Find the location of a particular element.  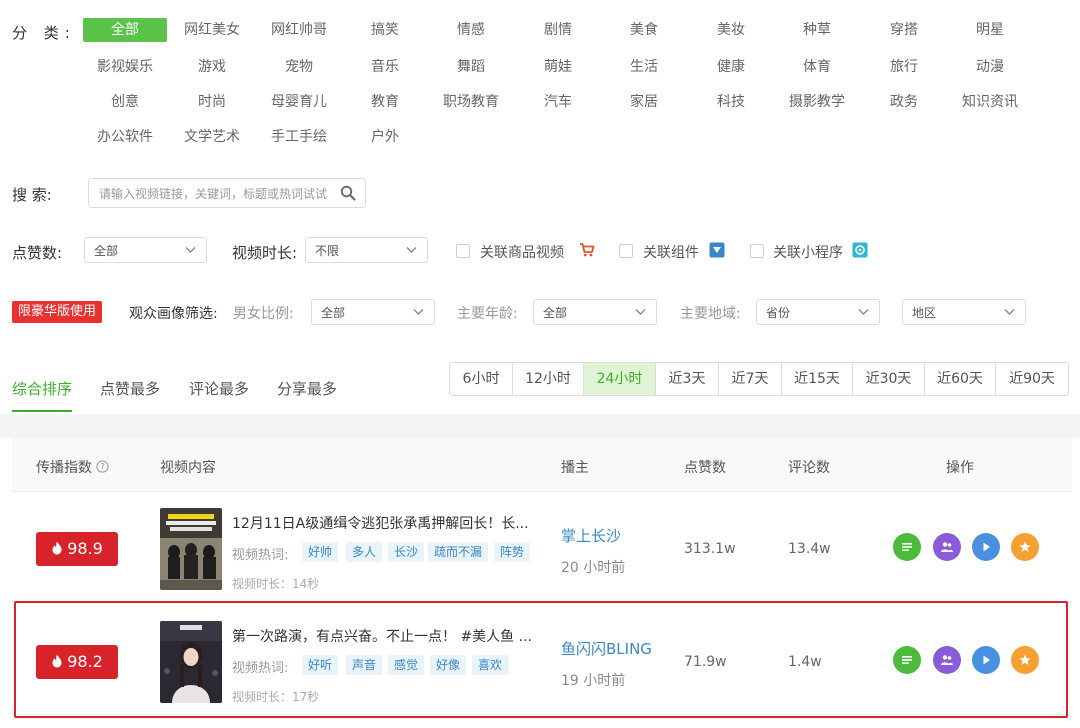

hot-word-tag: 阵势 is located at coordinates (512, 552).